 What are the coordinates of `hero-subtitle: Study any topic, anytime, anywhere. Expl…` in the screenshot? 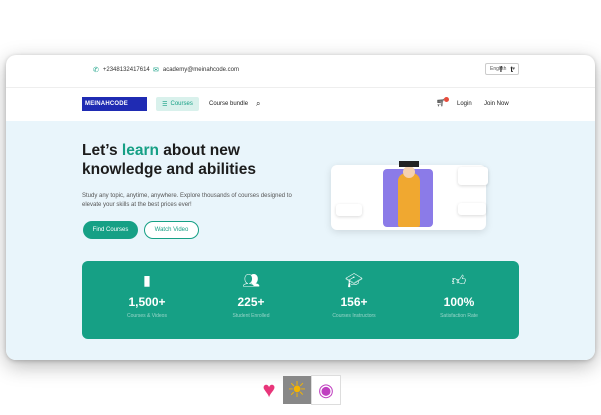 It's located at (187, 200).